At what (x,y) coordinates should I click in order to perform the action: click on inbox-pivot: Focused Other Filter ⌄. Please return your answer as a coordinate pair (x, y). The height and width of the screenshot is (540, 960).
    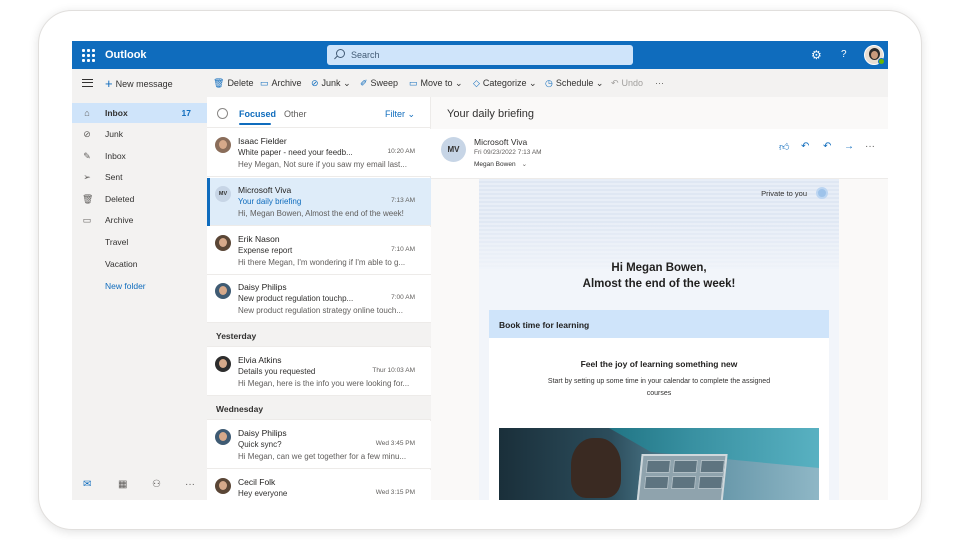
    Looking at the image, I should click on (319, 112).